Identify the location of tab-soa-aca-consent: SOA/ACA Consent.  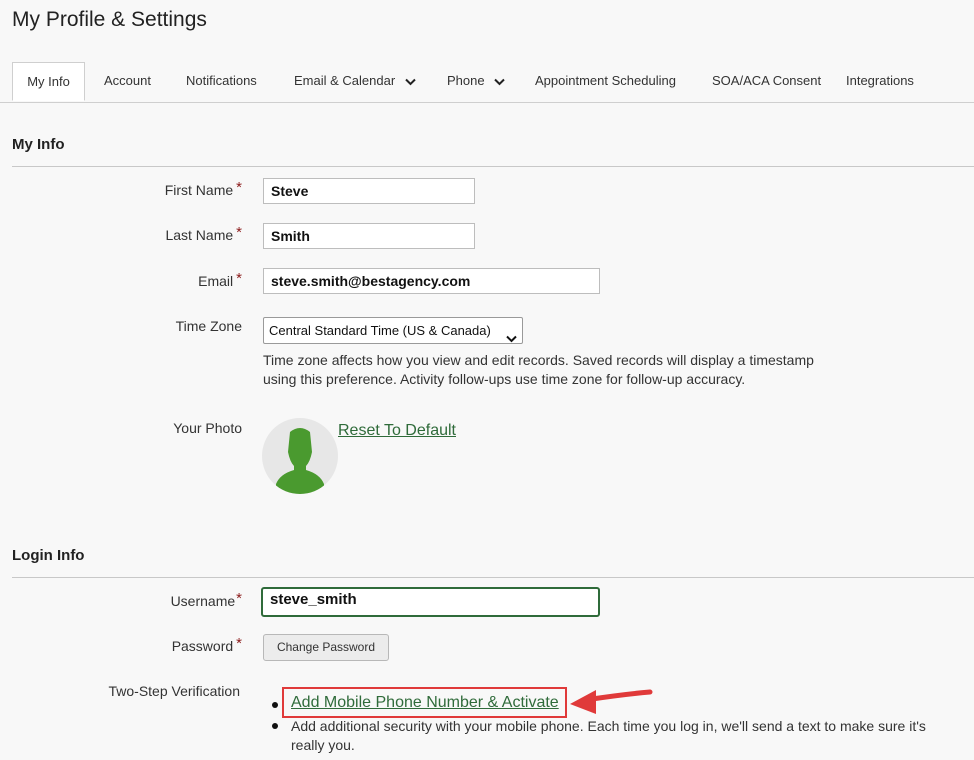
(766, 81).